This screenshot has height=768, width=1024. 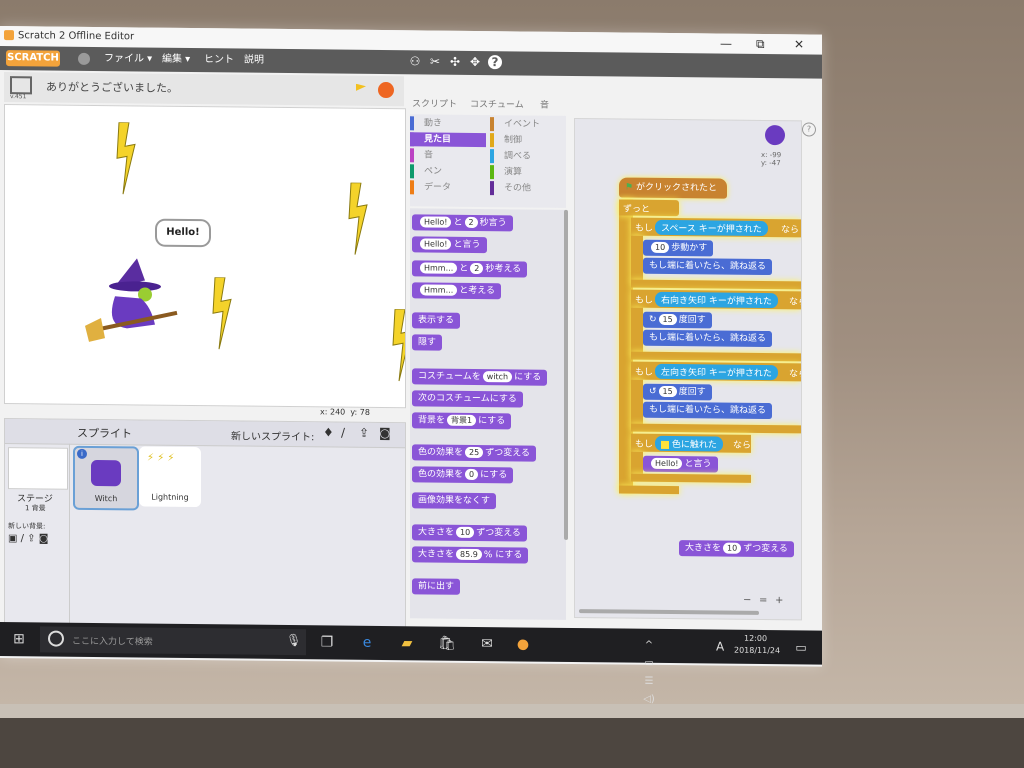 What do you see at coordinates (173, 641) in the screenshot?
I see `search-box: ここに入力して検索 🎙` at bounding box center [173, 641].